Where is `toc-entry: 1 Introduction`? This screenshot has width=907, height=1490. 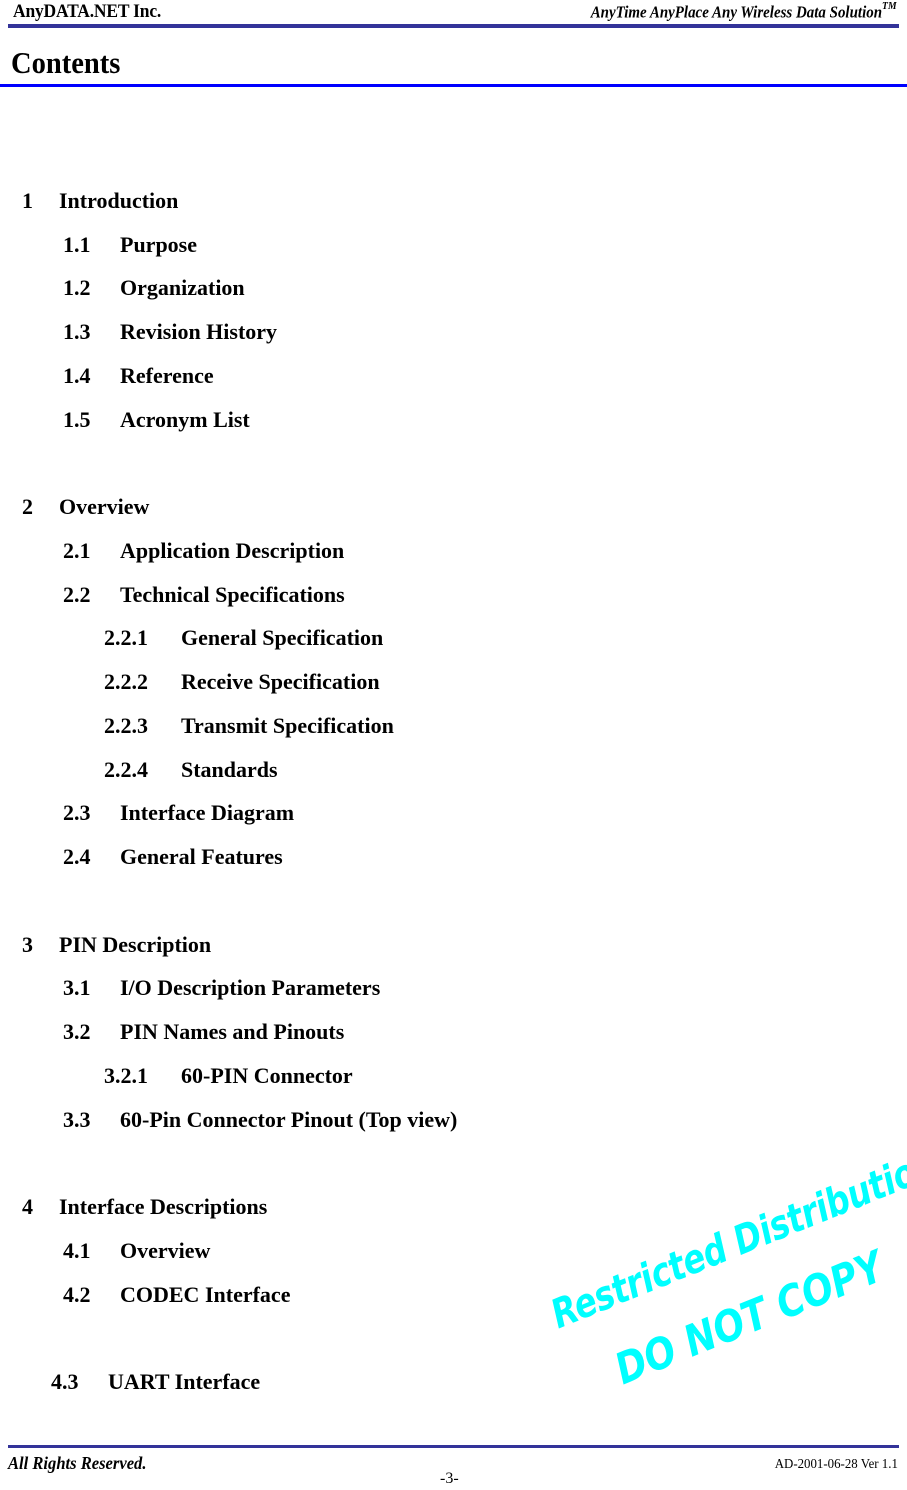 toc-entry: 1 Introduction is located at coordinates (100, 201).